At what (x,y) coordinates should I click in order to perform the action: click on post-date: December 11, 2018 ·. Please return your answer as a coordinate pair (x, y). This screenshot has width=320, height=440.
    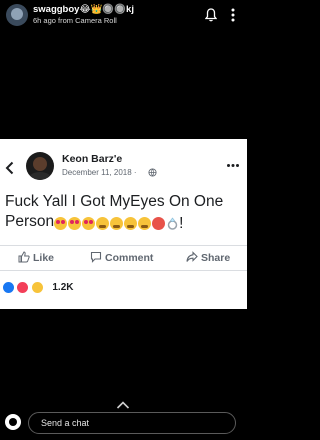
    Looking at the image, I should click on (99, 172).